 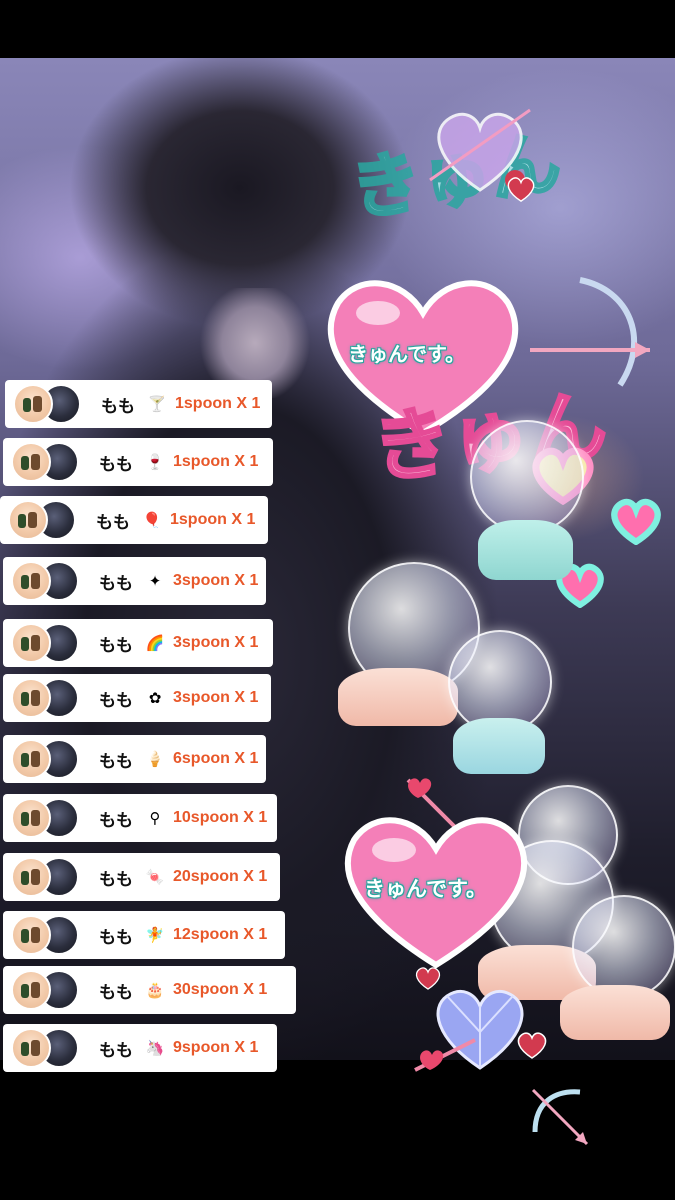 What do you see at coordinates (137, 698) in the screenshot?
I see `gift-row: もも ✿ 3spoon X 1` at bounding box center [137, 698].